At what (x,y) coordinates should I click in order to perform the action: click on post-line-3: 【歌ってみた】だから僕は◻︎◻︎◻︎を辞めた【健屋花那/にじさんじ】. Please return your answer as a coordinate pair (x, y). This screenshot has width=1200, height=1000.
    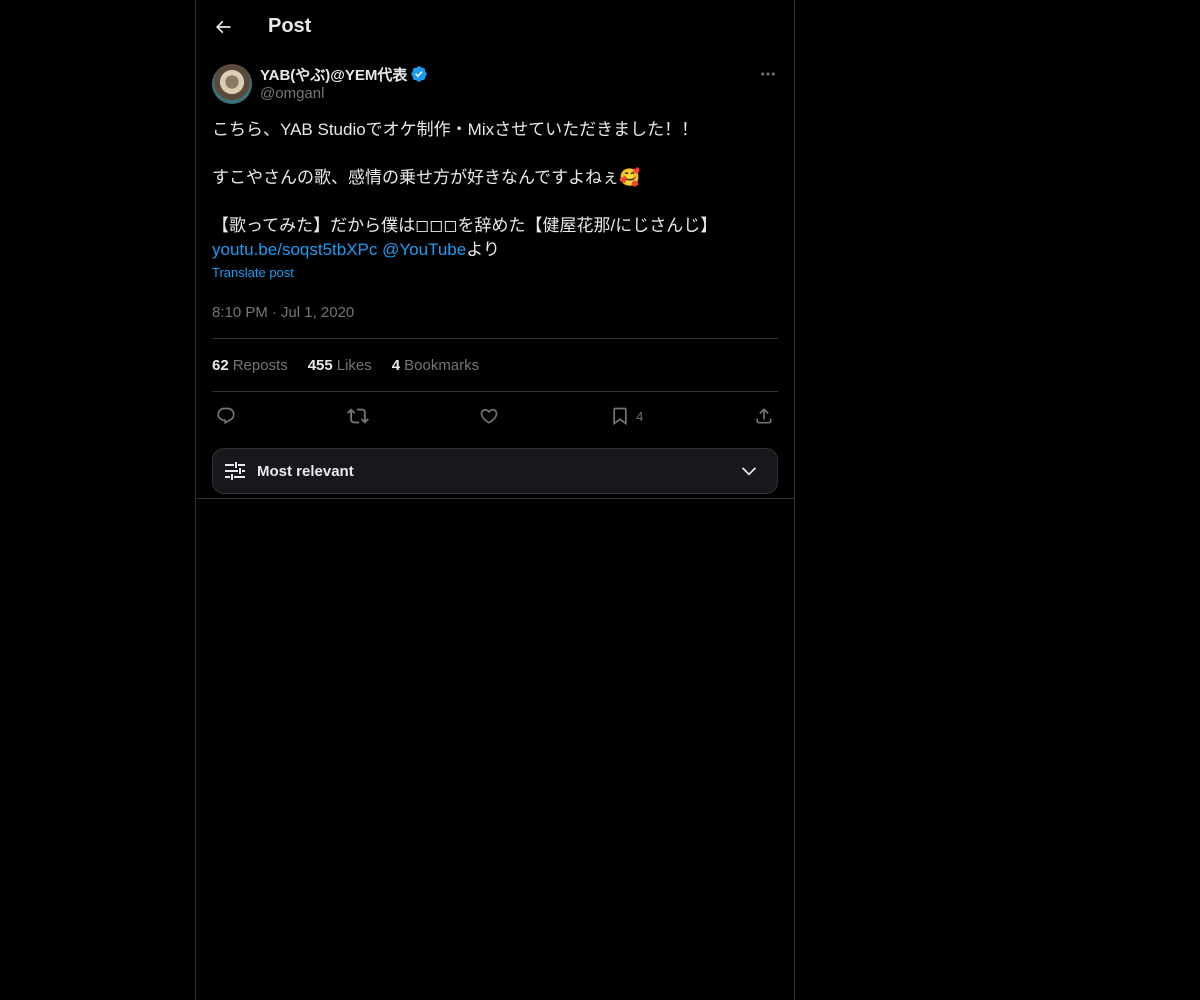
    Looking at the image, I should click on (465, 225).